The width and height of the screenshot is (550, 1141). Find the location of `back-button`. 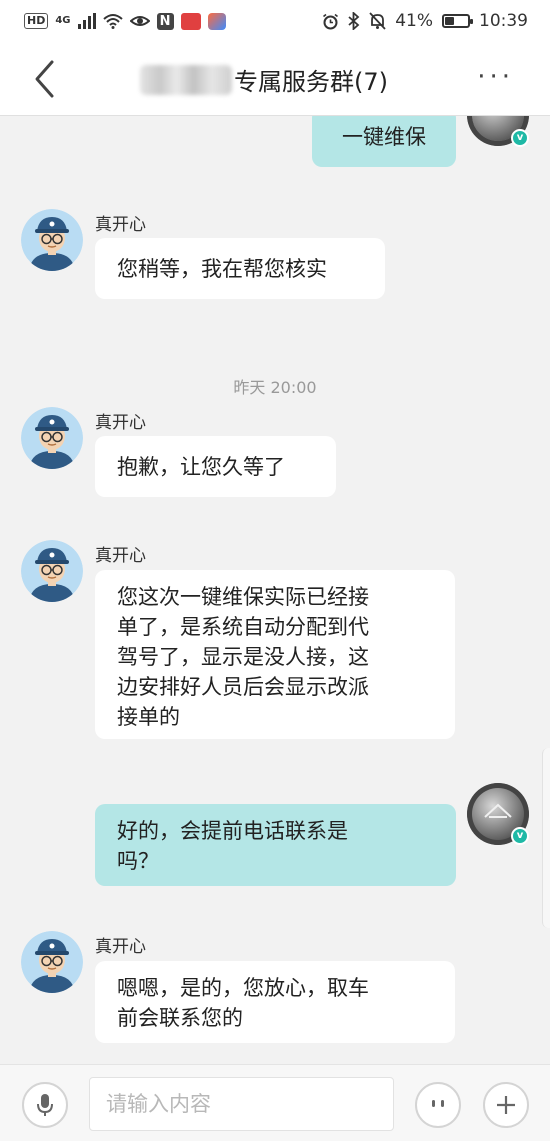

back-button is located at coordinates (46, 79).